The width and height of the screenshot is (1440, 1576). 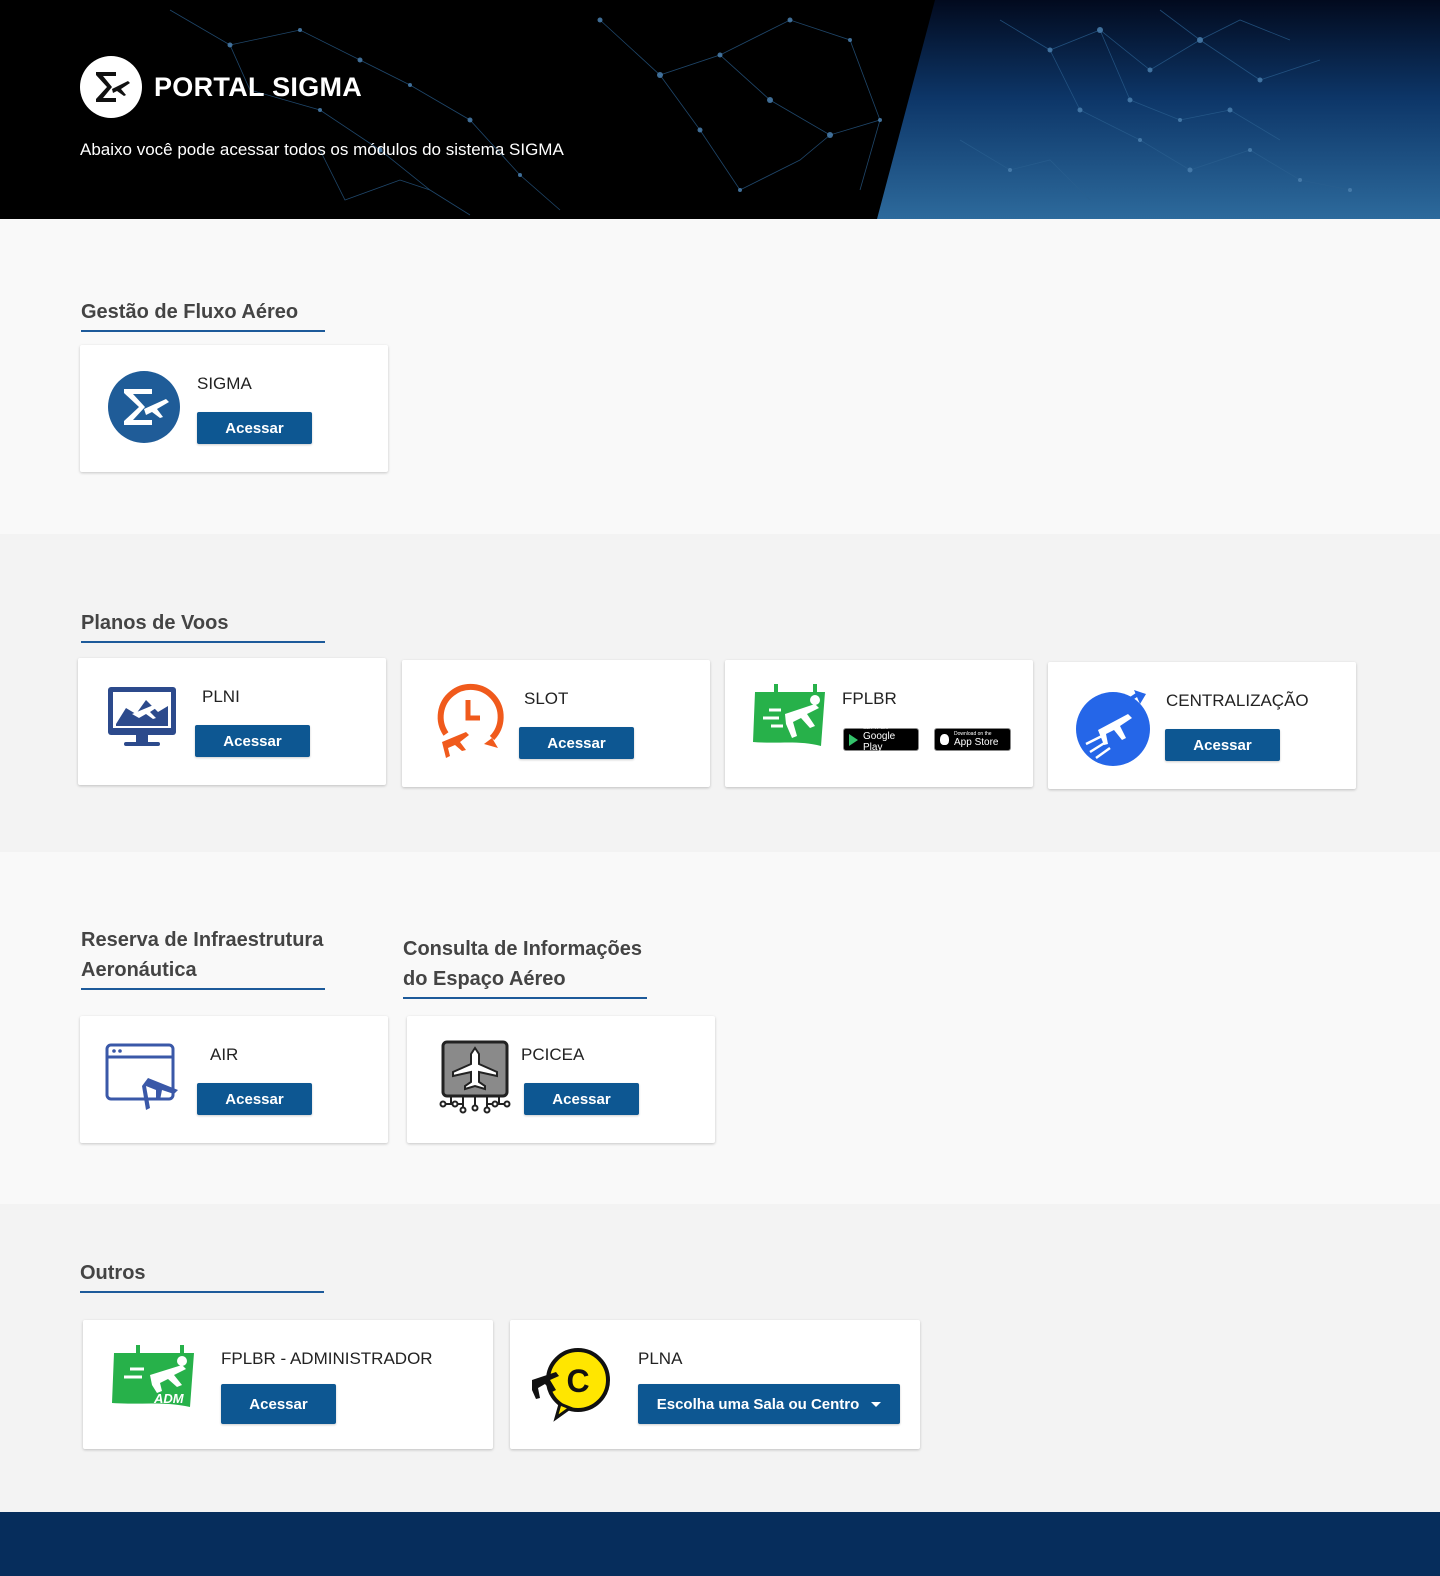 I want to click on circuit-plane-icon, so click(x=475, y=1077).